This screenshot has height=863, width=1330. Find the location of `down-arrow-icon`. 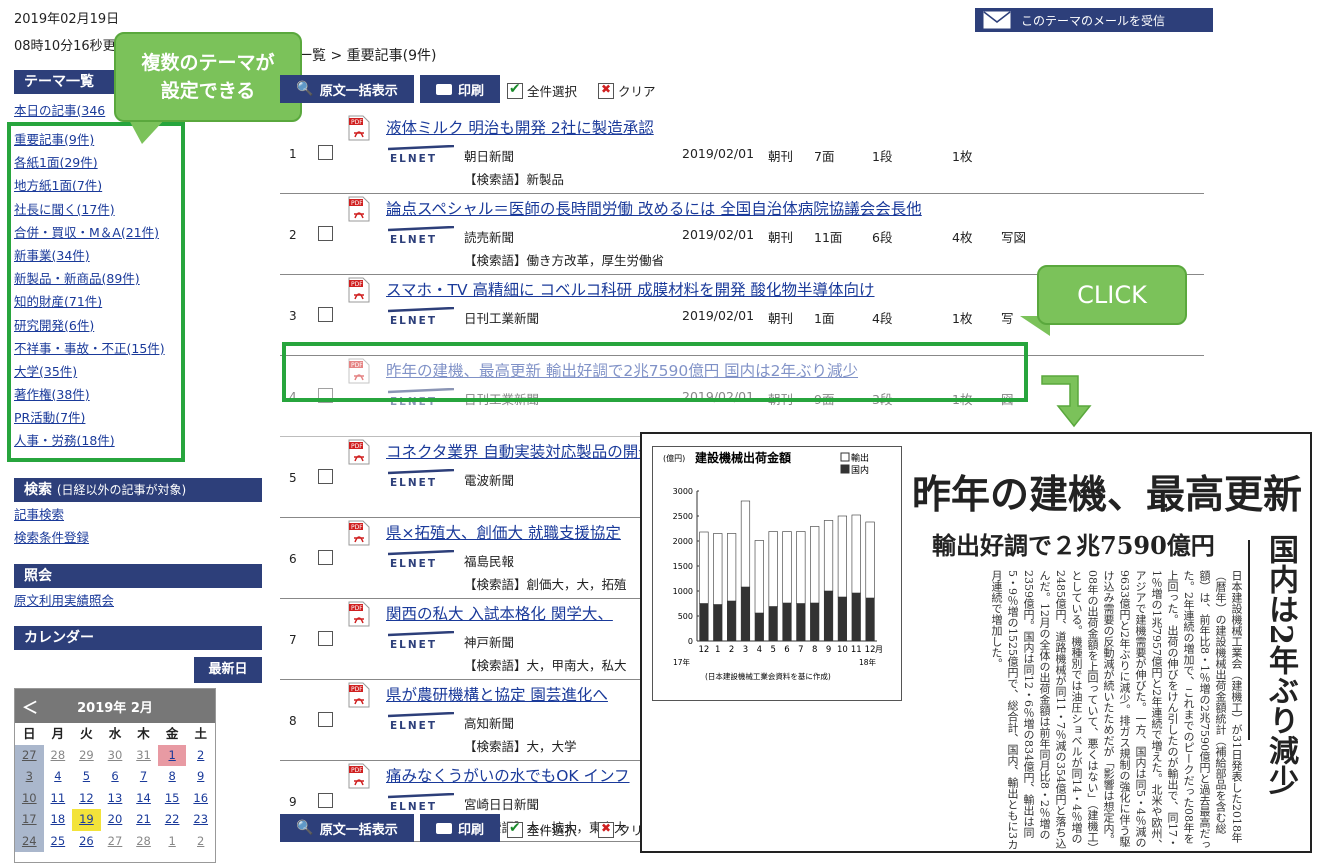

down-arrow-icon is located at coordinates (1066, 401).